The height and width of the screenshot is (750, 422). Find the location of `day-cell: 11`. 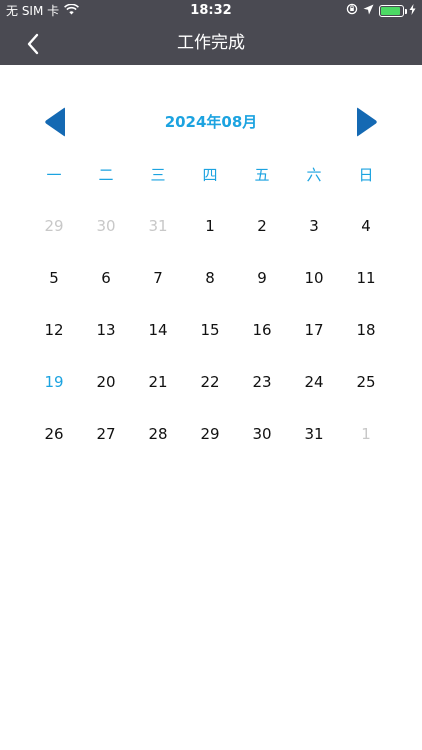

day-cell: 11 is located at coordinates (366, 278).